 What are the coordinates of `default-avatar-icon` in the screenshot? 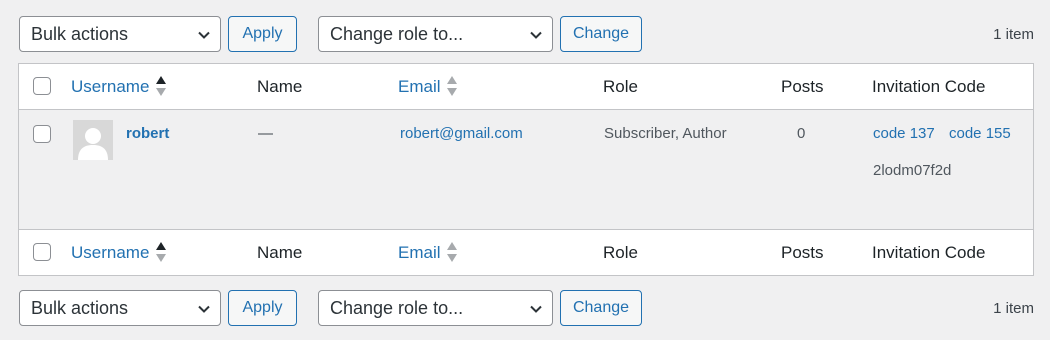 It's located at (93, 140).